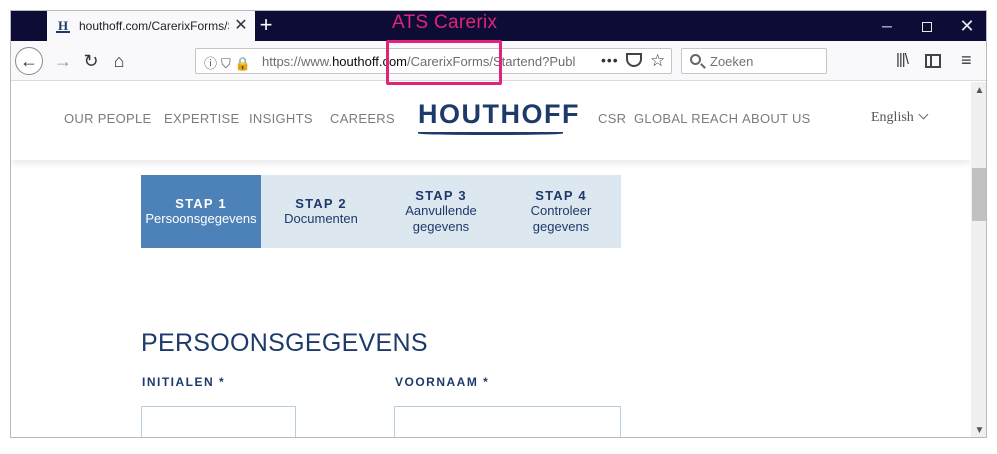 This screenshot has width=997, height=454. I want to click on maximize-icon, so click(927, 27).